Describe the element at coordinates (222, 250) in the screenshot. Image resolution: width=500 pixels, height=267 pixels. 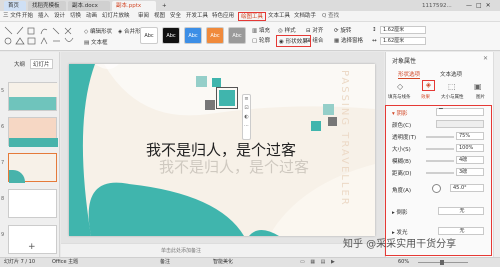
I see `notes-area: 单击此处添加备注` at that location.